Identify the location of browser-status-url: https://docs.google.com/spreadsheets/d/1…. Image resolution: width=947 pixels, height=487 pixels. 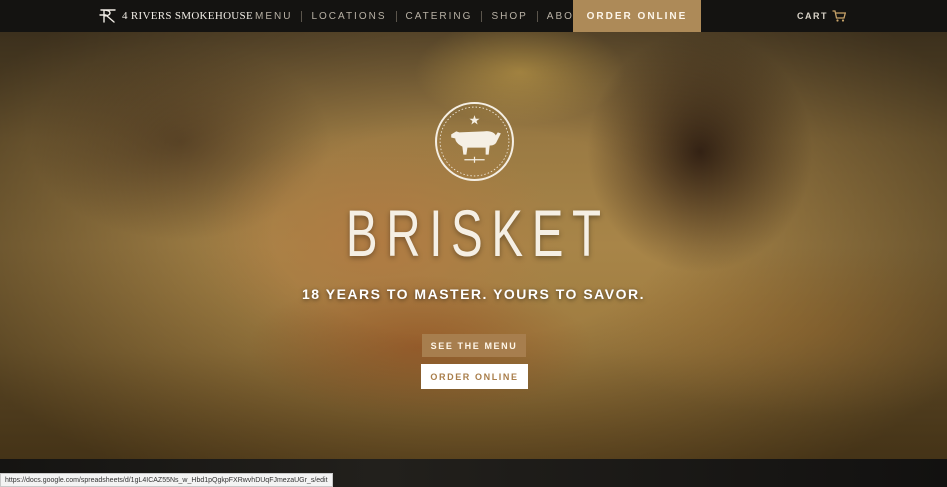
(166, 480).